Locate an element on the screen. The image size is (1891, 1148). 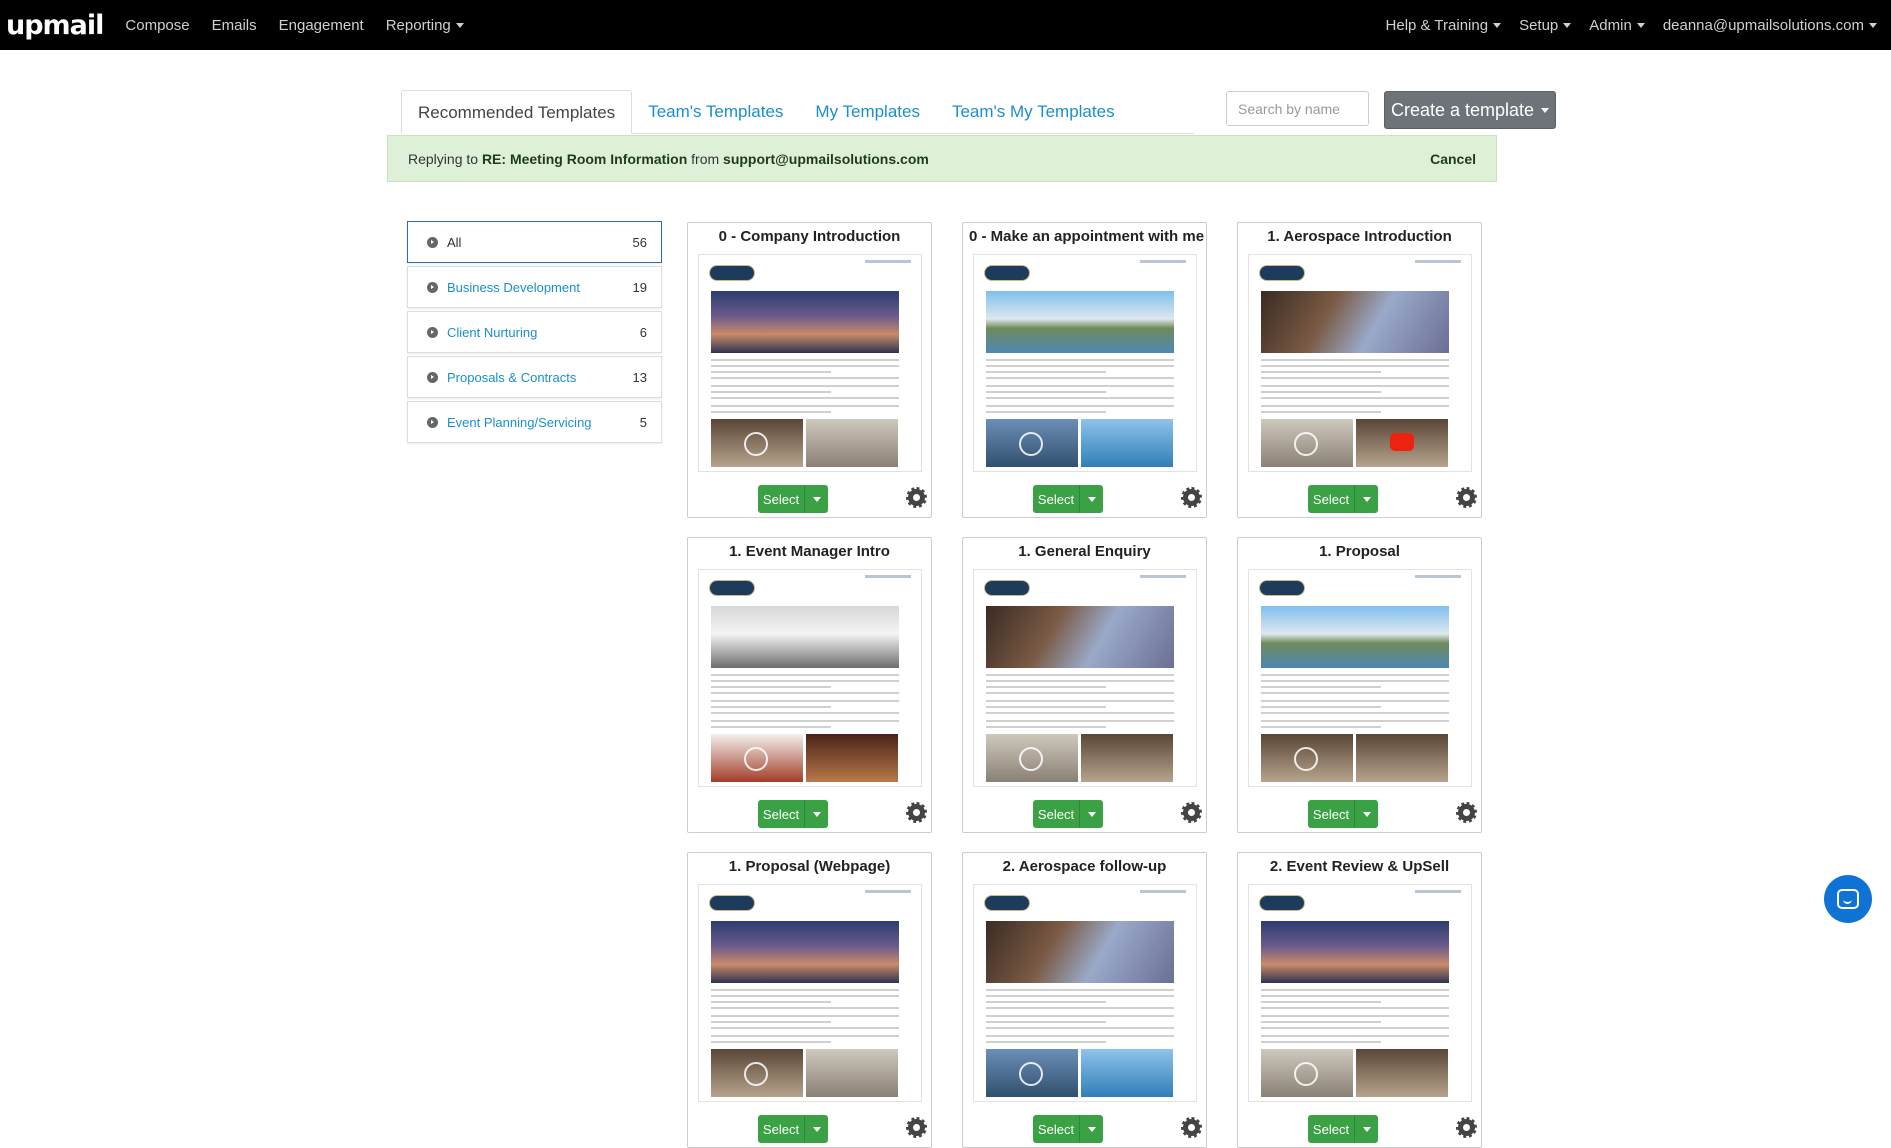
nav-reporting: Reporting is located at coordinates (425, 25).